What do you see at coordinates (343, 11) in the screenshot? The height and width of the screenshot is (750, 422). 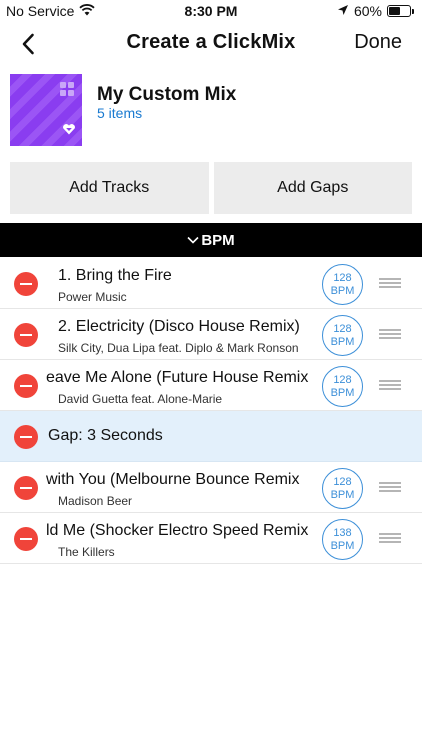 I see `location-arrow-icon` at bounding box center [343, 11].